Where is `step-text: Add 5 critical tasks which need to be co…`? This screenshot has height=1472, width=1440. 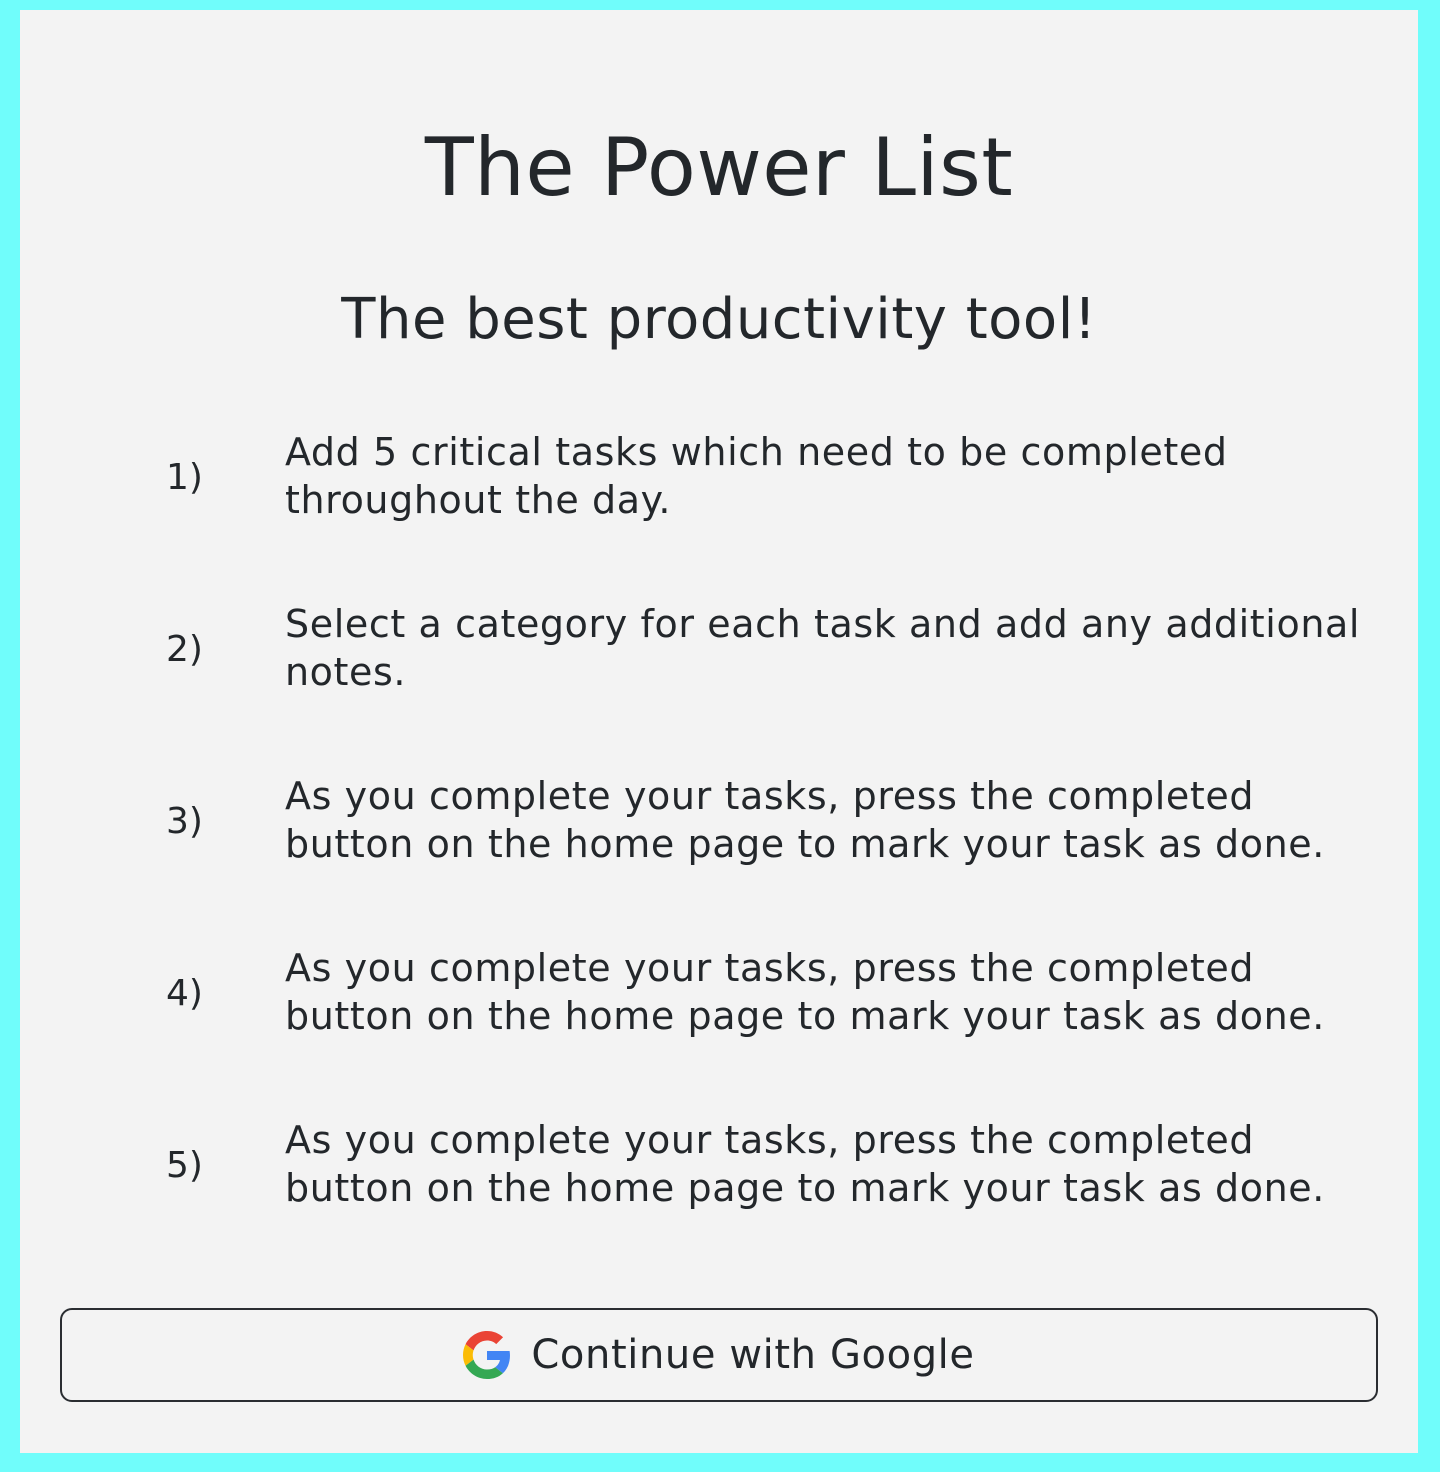 step-text: Add 5 critical tasks which need to be co… is located at coordinates (756, 476).